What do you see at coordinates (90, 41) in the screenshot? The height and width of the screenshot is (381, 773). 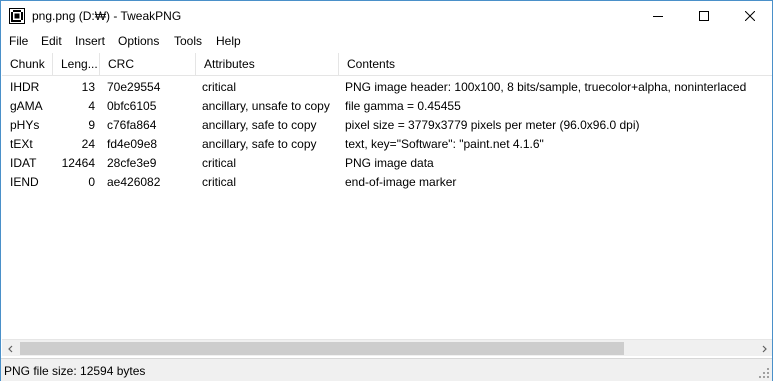 I see `menu-insert: Insert` at bounding box center [90, 41].